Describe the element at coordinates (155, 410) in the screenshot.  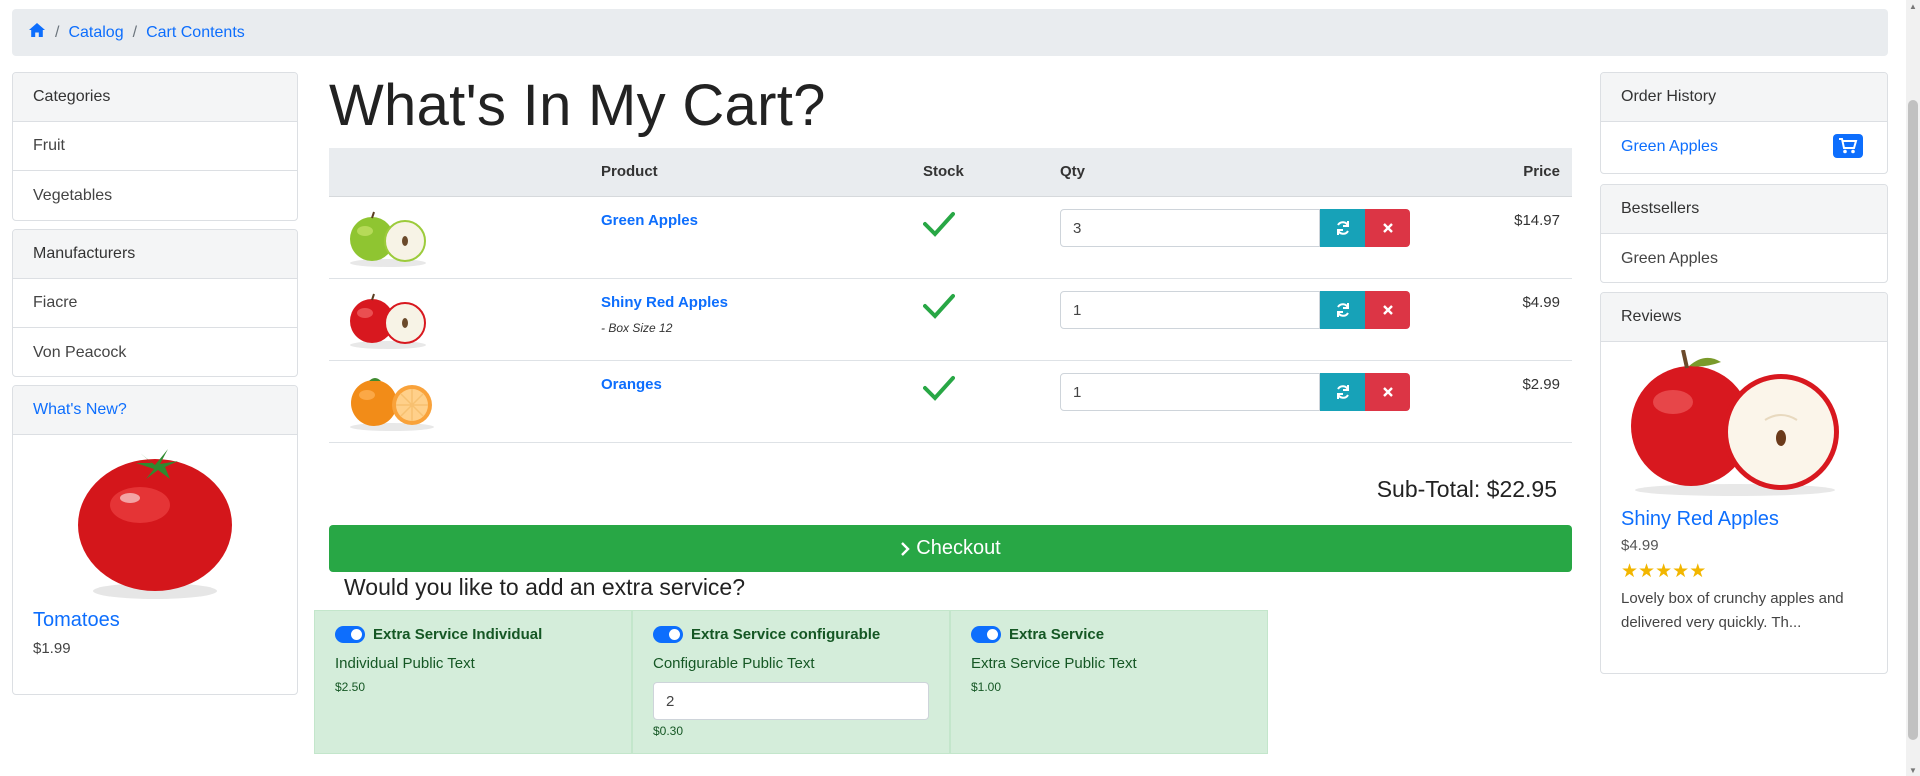
I see `whats-new-title: What's New?` at that location.